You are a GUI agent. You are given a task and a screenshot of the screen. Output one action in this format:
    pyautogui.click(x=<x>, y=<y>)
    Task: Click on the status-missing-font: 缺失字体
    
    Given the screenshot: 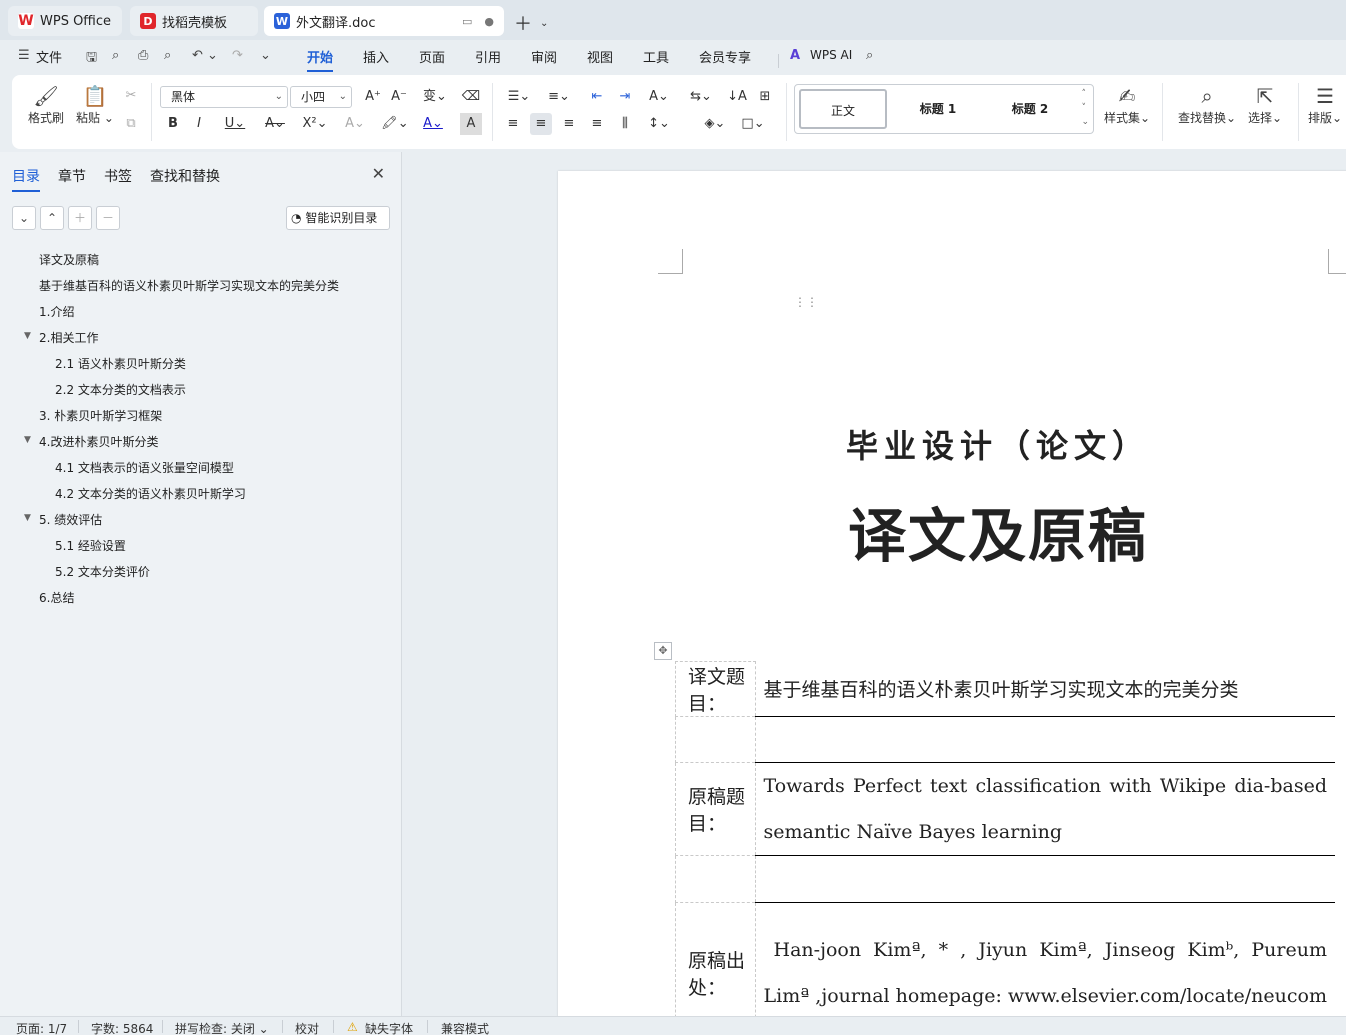 What is the action you would take?
    pyautogui.click(x=389, y=1027)
    